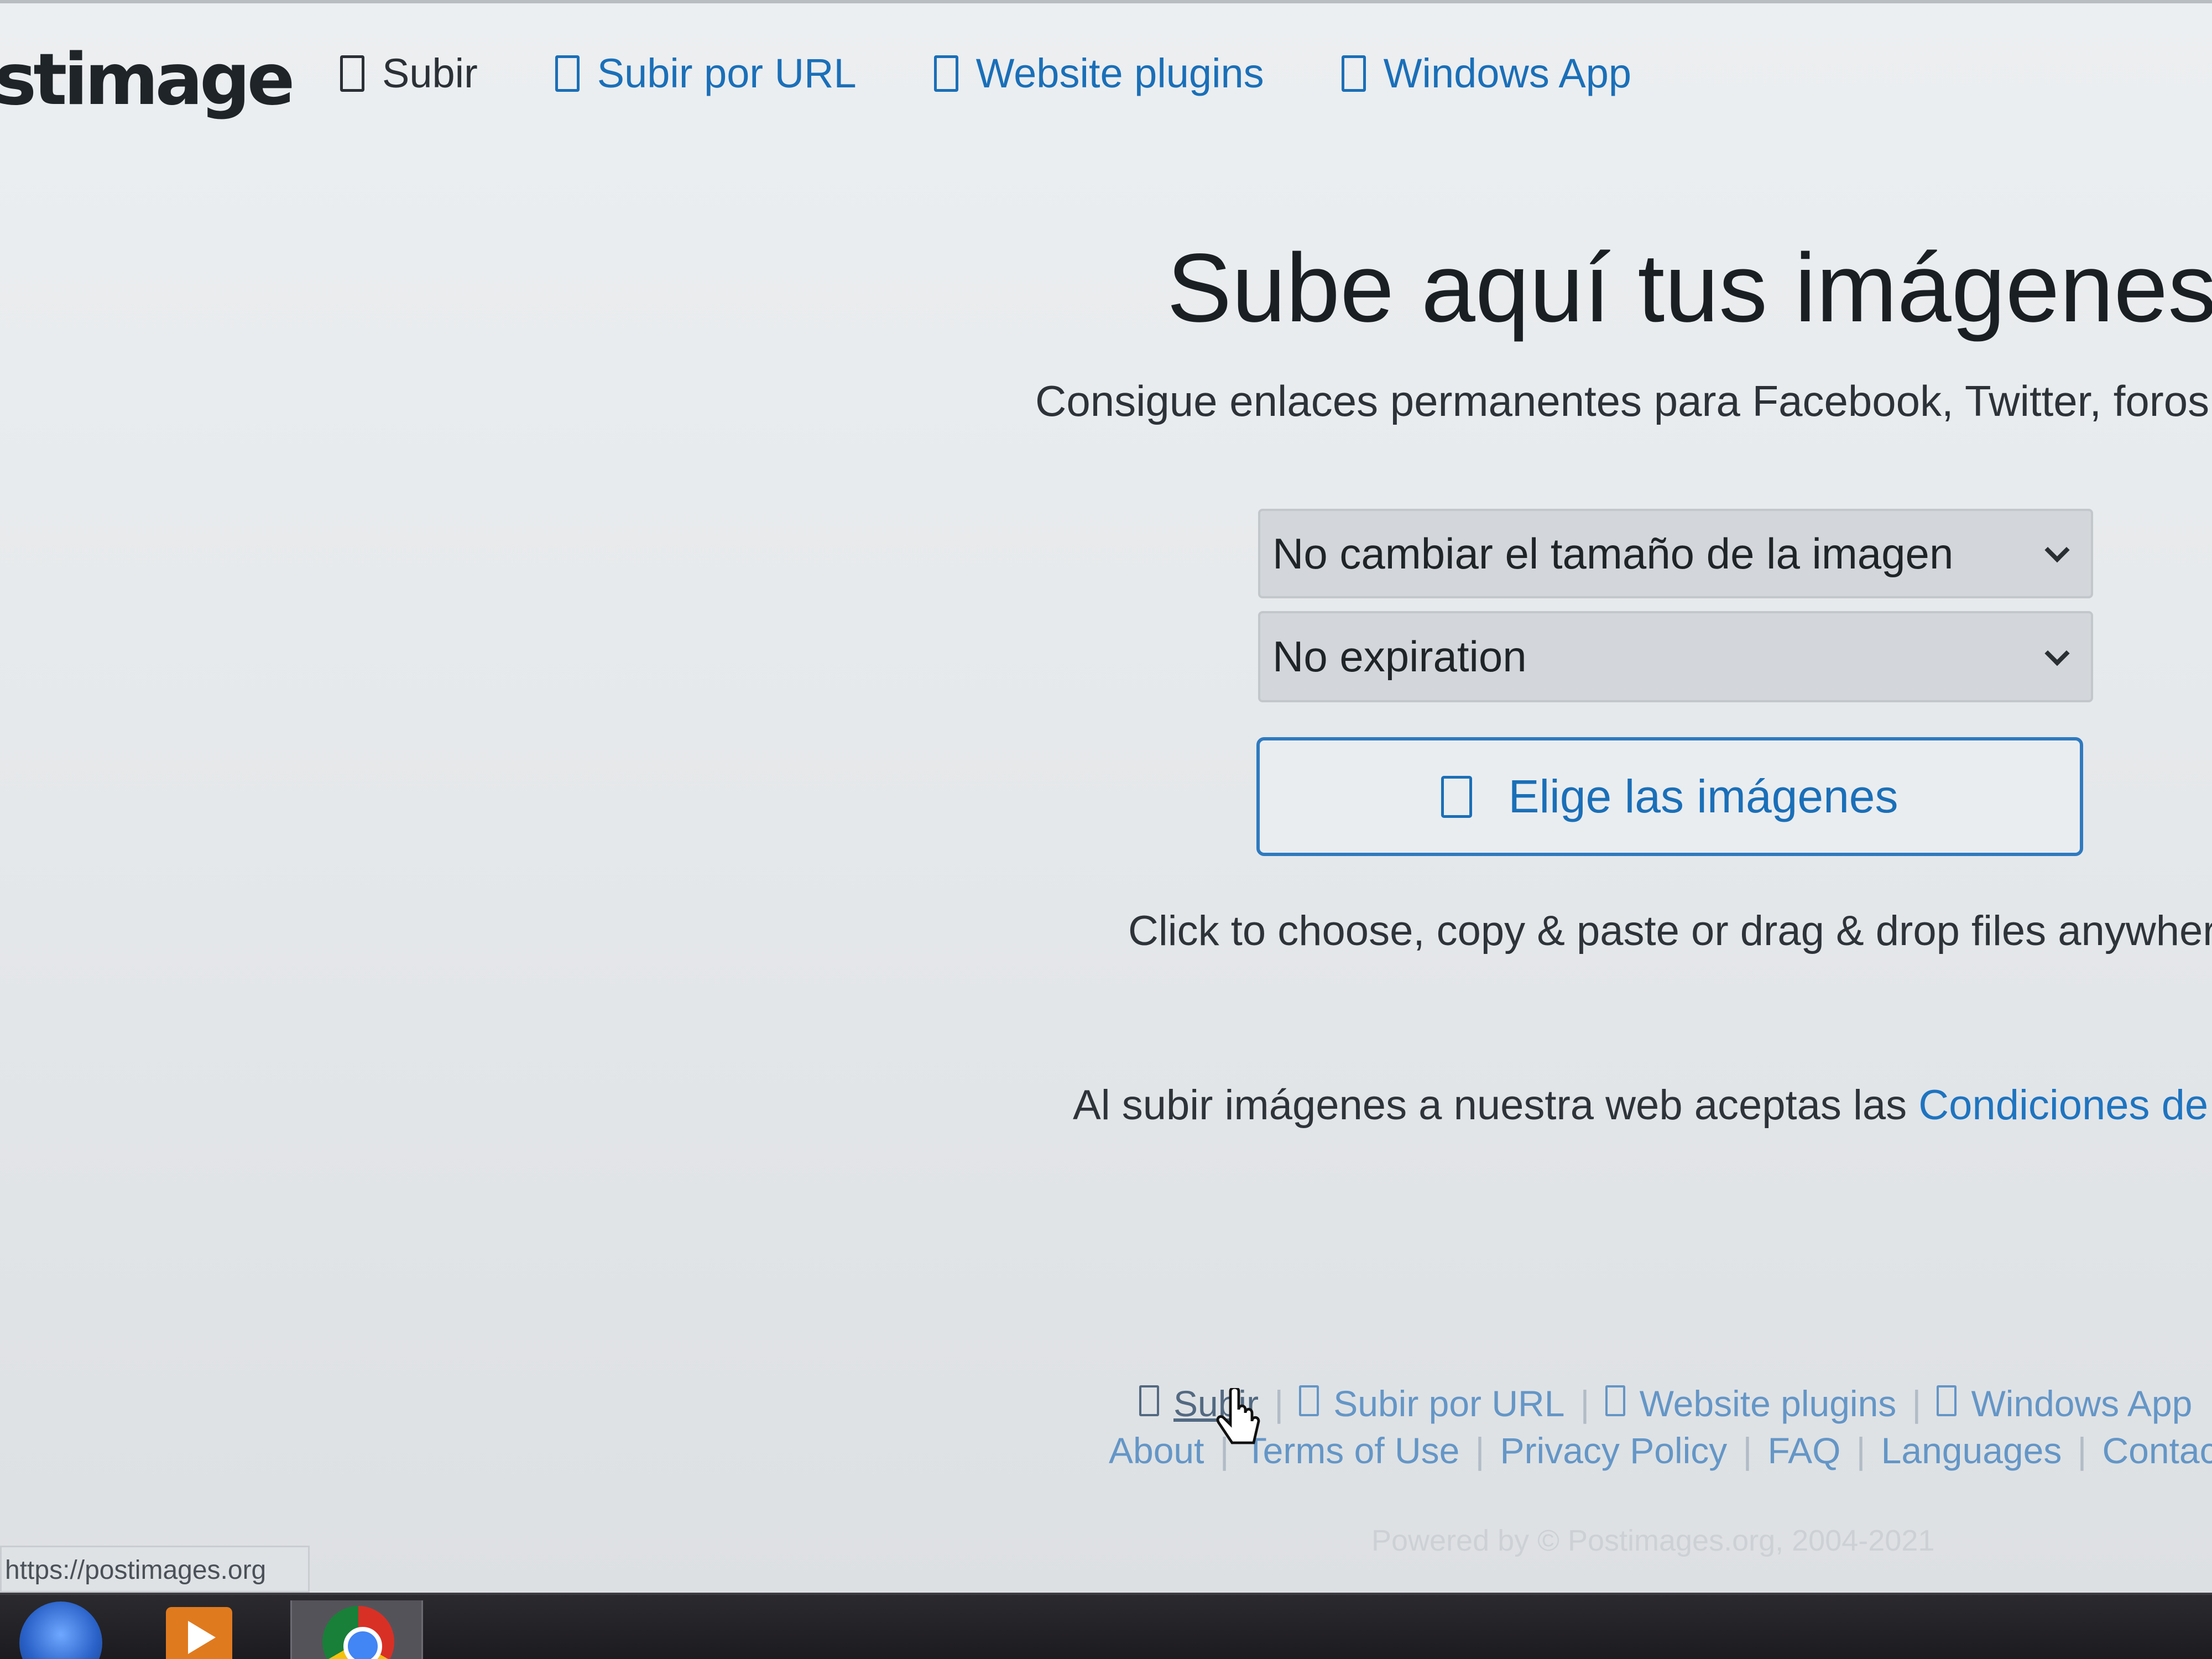 Image resolution: width=2212 pixels, height=1659 pixels. I want to click on chrome-taskbar-button, so click(357, 1630).